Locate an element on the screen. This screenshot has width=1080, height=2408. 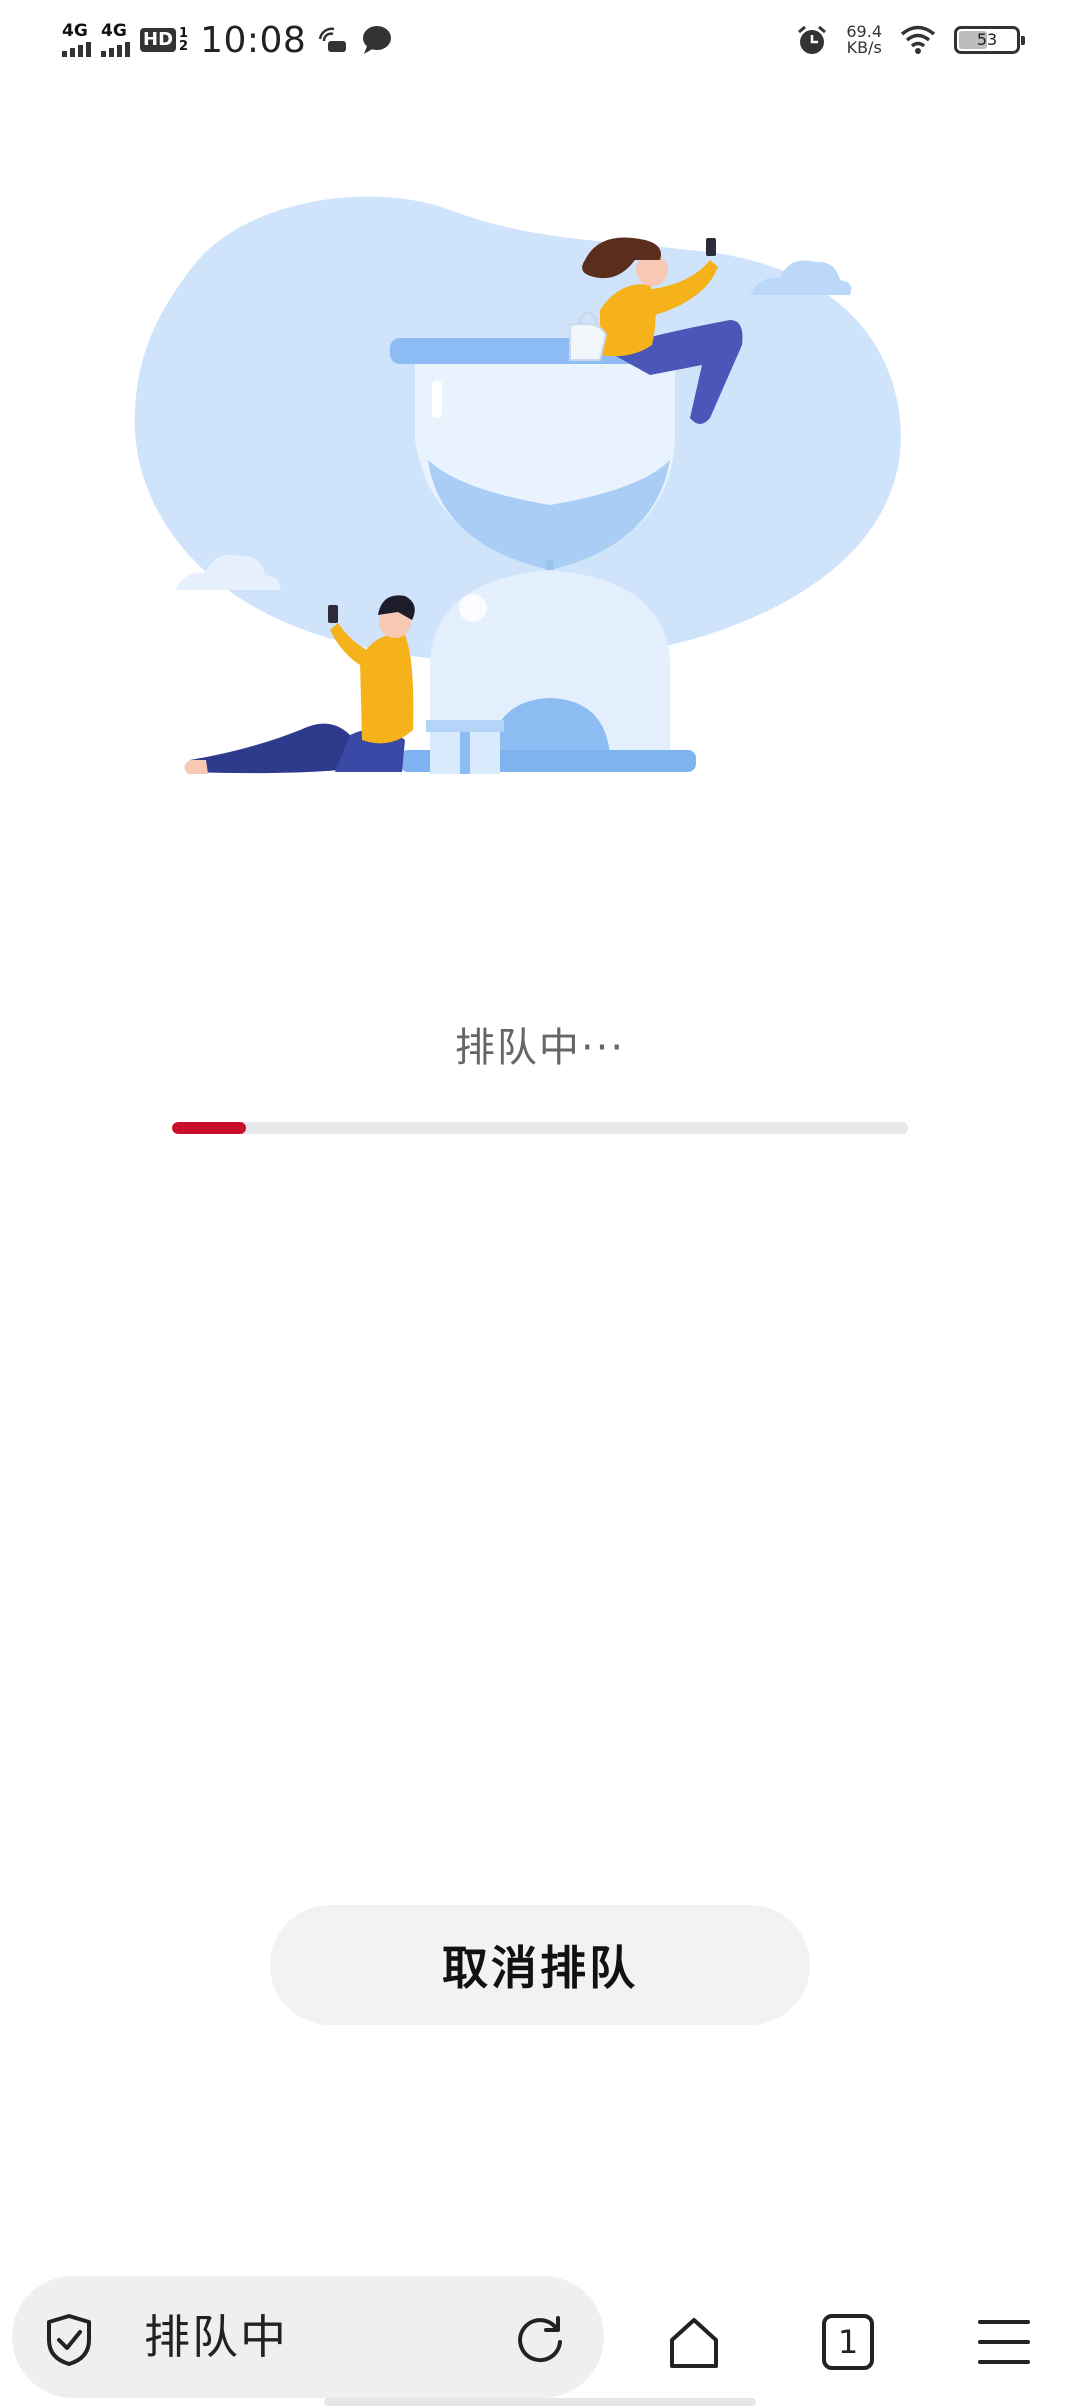
hd-sub-bottom: 2 is located at coordinates (184, 46).